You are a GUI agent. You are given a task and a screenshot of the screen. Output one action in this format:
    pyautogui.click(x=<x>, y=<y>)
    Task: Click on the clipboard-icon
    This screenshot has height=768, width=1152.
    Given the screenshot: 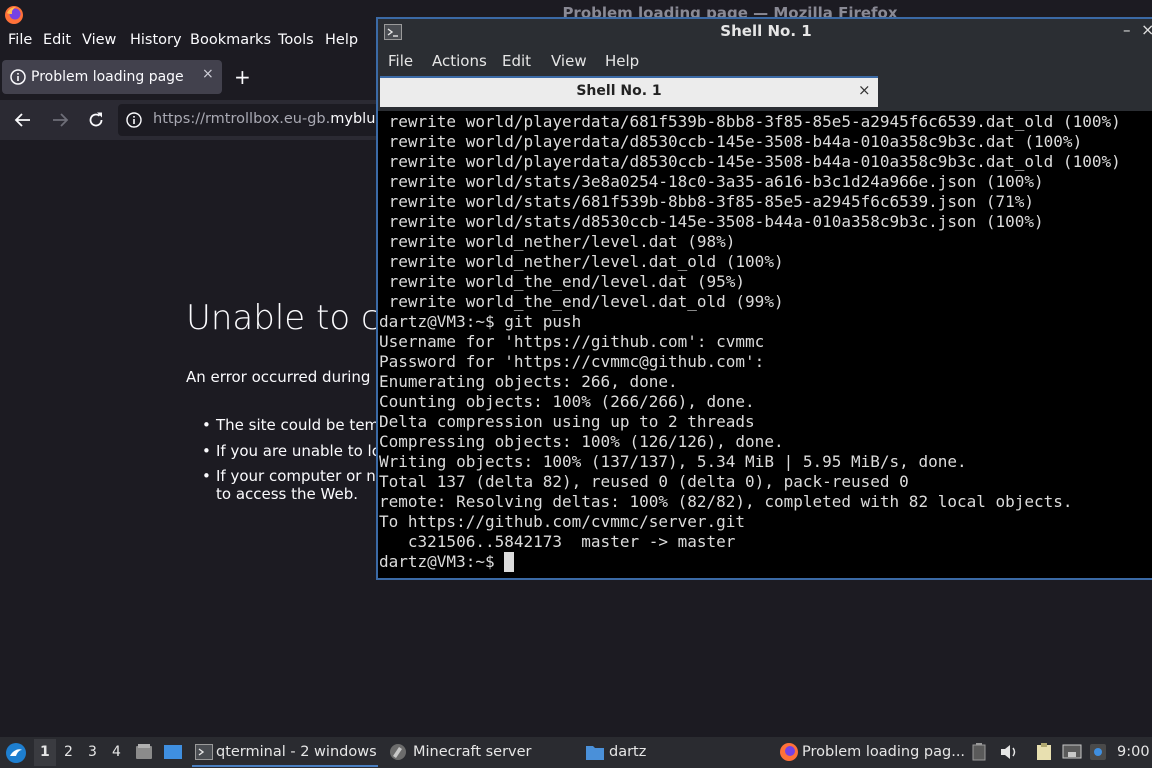 What is the action you would take?
    pyautogui.click(x=1044, y=752)
    